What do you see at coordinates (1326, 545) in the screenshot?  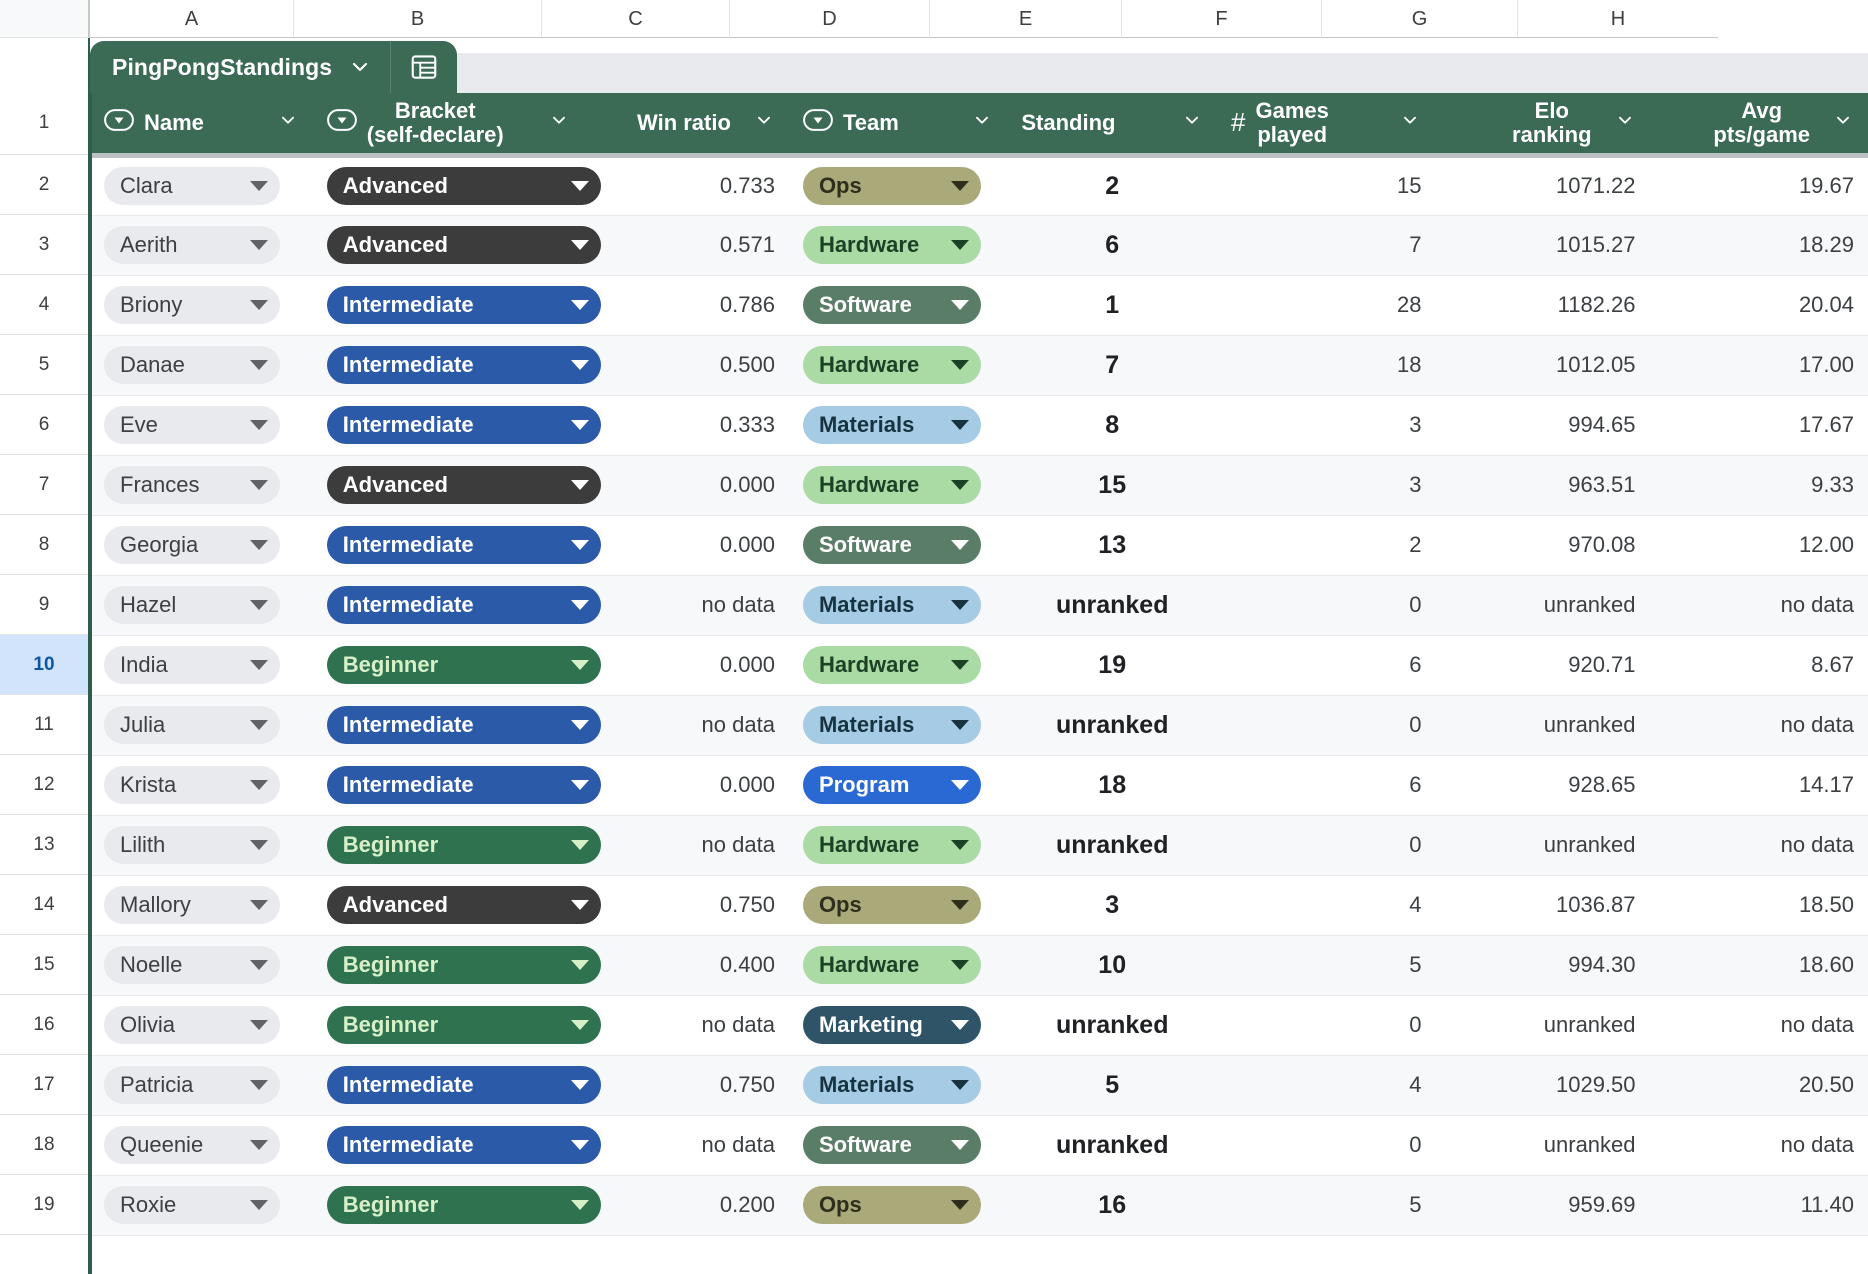 I see `cell-games-played: 2` at bounding box center [1326, 545].